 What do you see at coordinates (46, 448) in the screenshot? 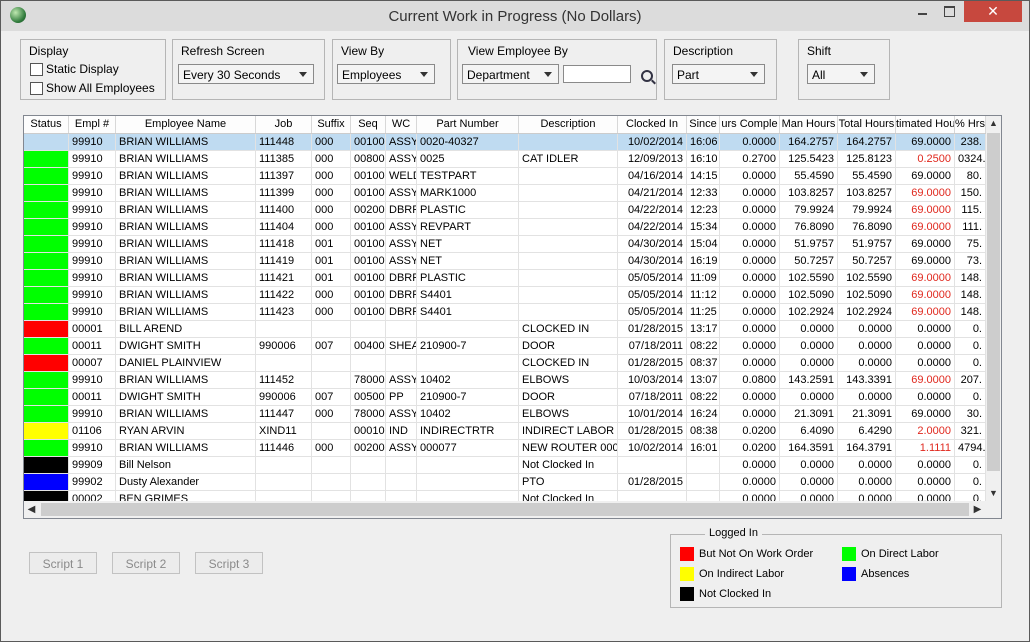
I see `status-indicator` at bounding box center [46, 448].